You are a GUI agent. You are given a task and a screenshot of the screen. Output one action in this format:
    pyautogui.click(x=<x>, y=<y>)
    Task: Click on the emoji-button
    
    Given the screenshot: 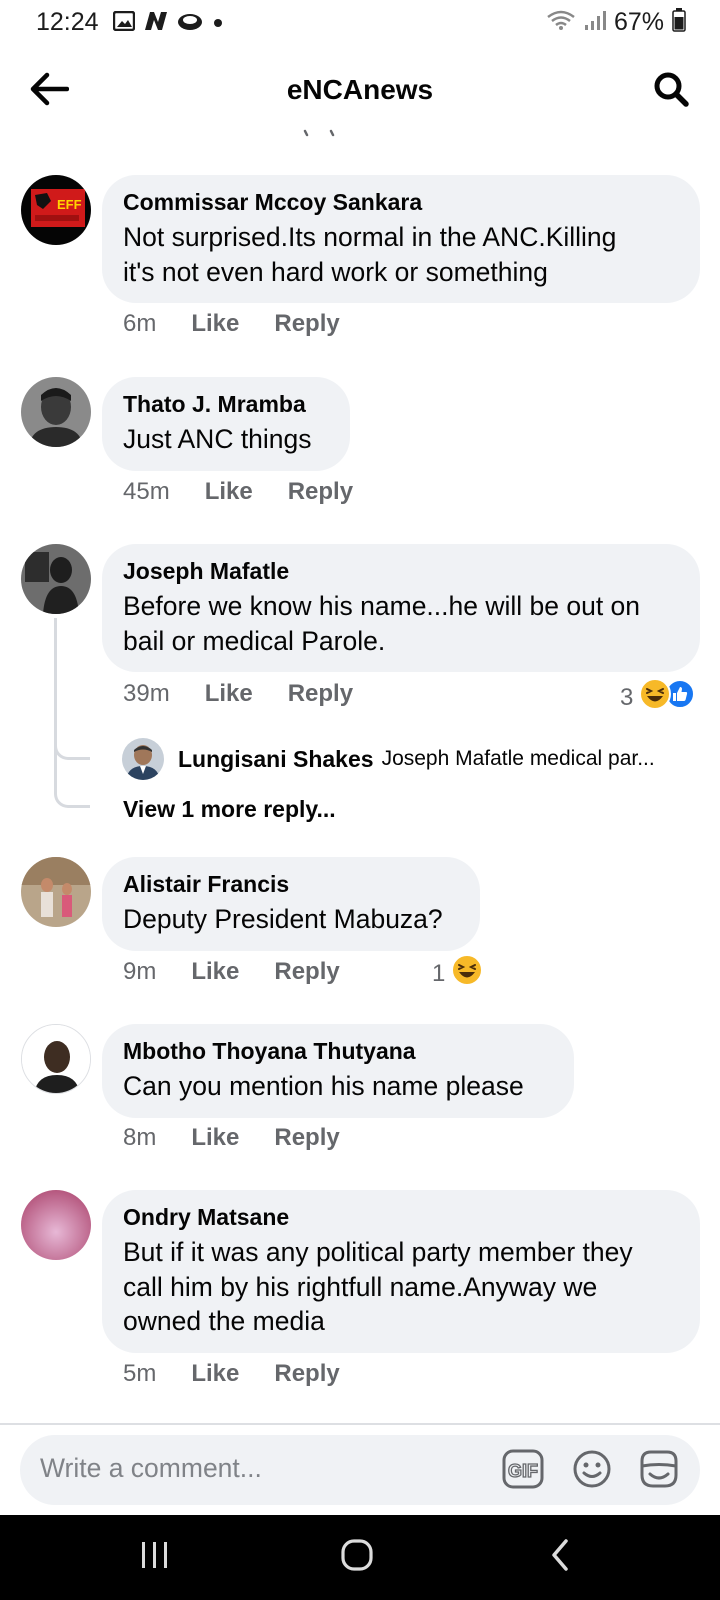 What is the action you would take?
    pyautogui.click(x=592, y=1471)
    